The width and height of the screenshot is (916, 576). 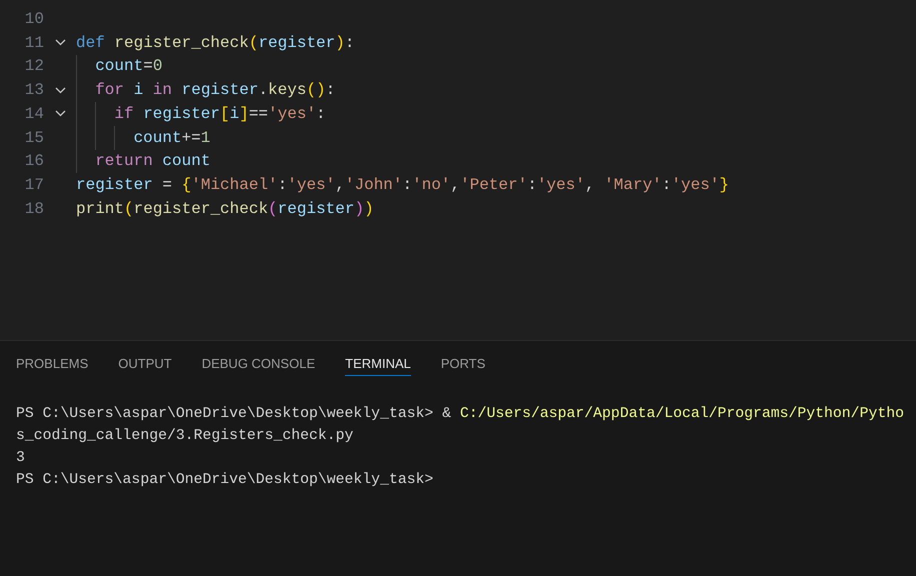 I want to click on code-line: return count, so click(x=152, y=161).